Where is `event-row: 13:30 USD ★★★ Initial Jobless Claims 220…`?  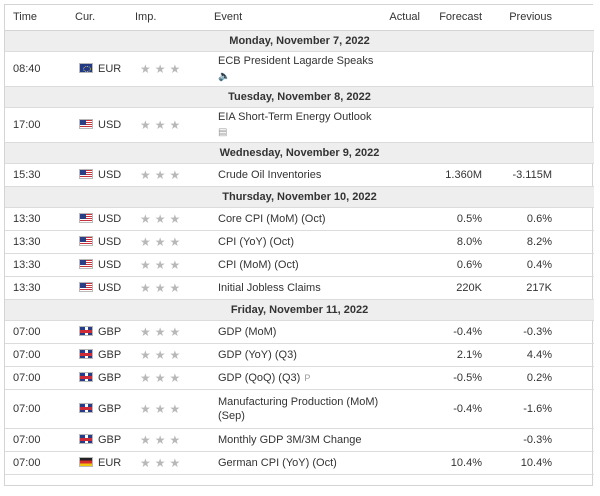 event-row: 13:30 USD ★★★ Initial Jobless Claims 220… is located at coordinates (299, 288).